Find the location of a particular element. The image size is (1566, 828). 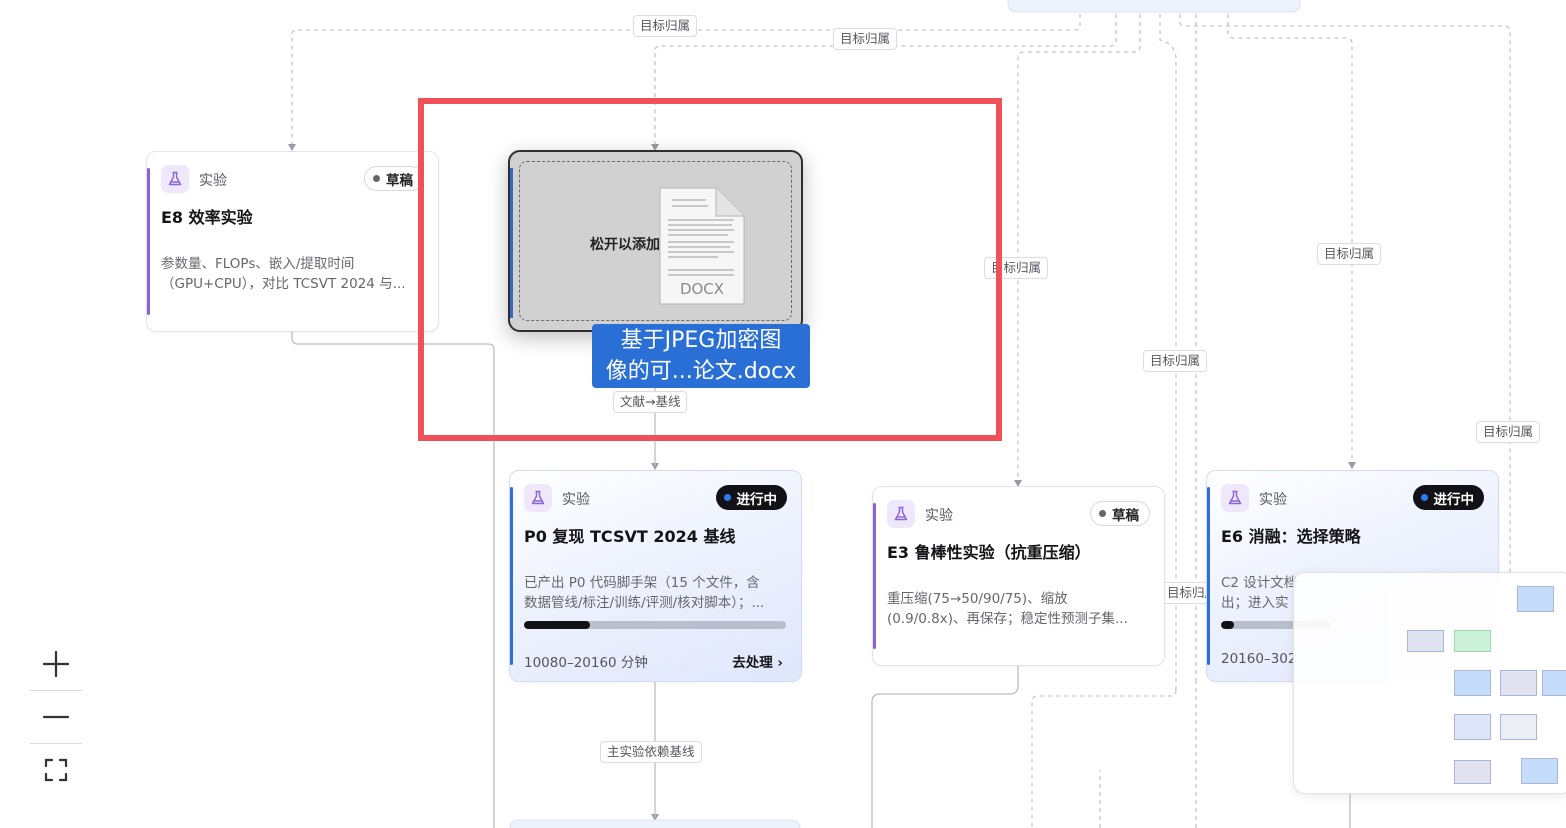

card-title: E3 鲁棒性实验（抗重压缩） is located at coordinates (989, 552).